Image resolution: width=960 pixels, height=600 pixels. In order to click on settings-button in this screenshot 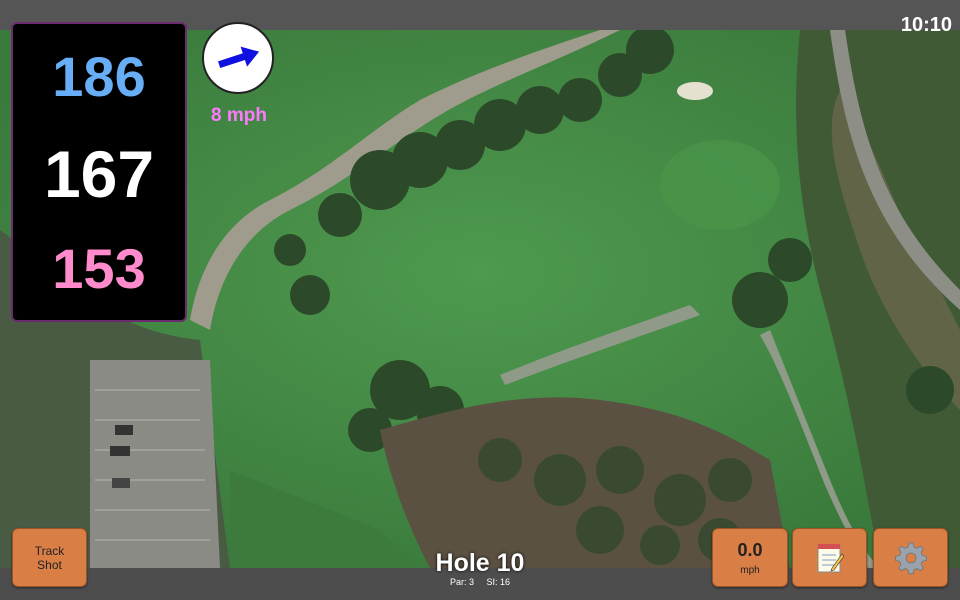, I will do `click(910, 557)`.